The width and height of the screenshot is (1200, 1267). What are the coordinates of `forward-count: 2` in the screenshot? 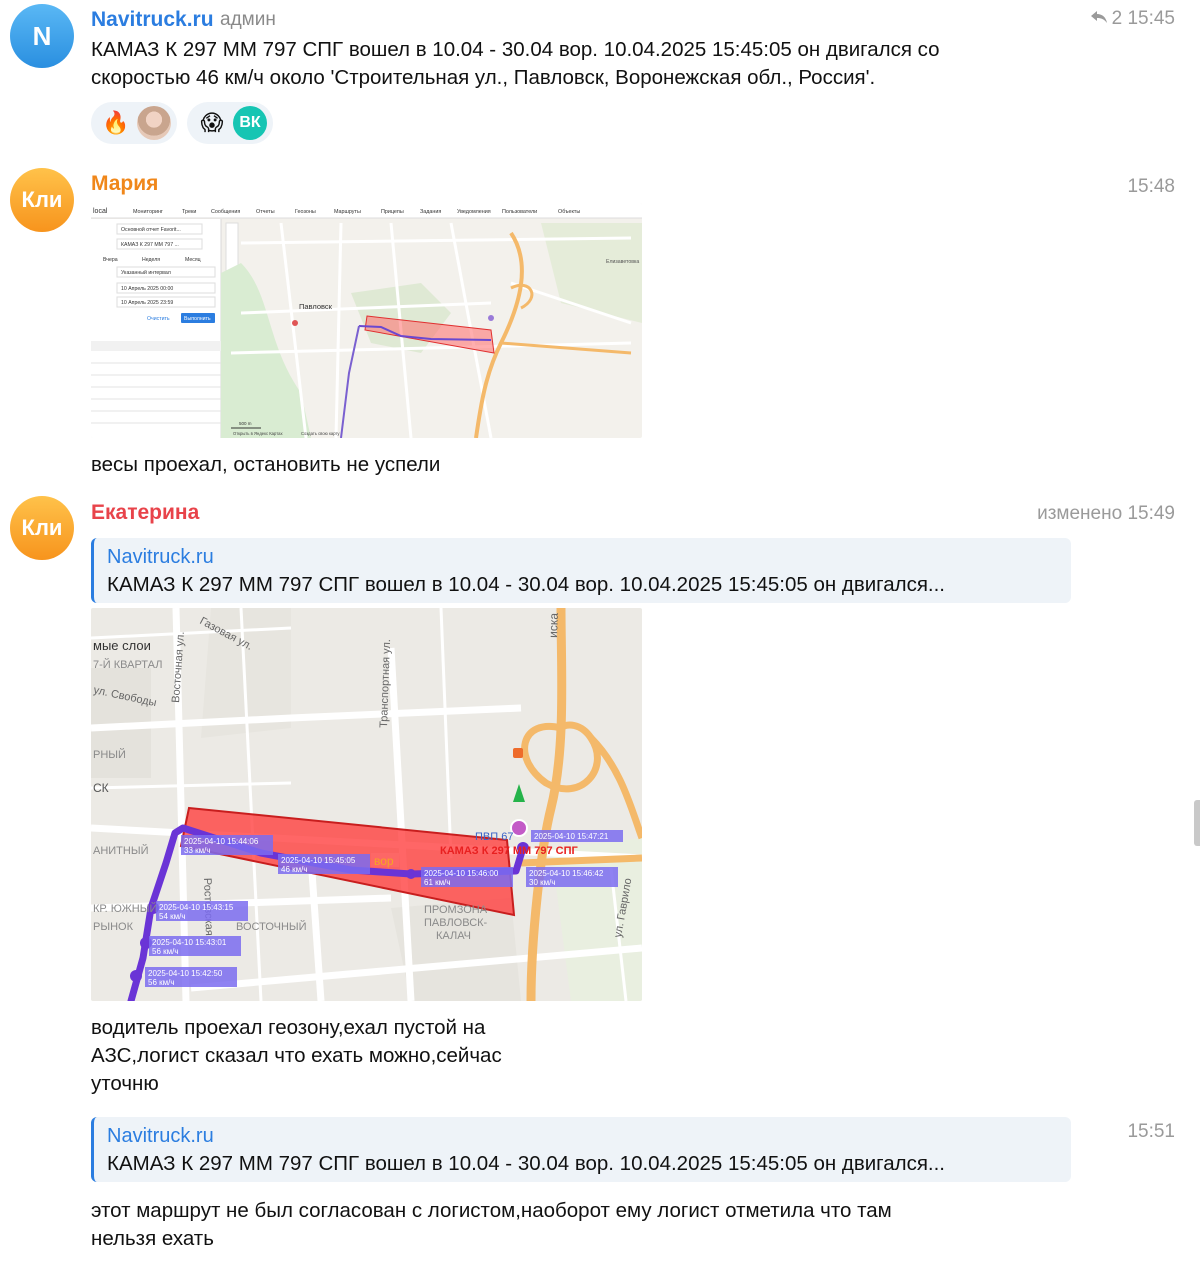 It's located at (1117, 18).